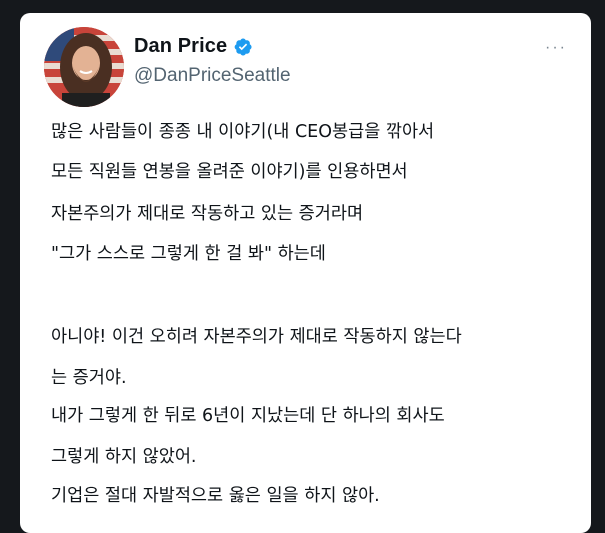  What do you see at coordinates (212, 76) in the screenshot?
I see `author-handle: @DanPriceSeattle` at bounding box center [212, 76].